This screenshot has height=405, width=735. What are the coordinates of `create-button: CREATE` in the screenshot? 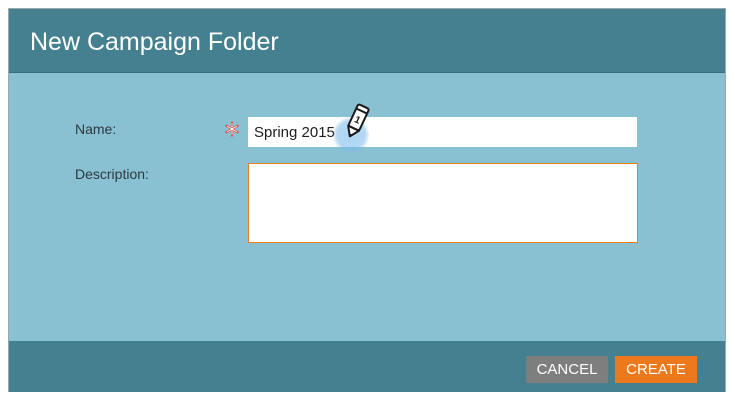 It's located at (656, 369).